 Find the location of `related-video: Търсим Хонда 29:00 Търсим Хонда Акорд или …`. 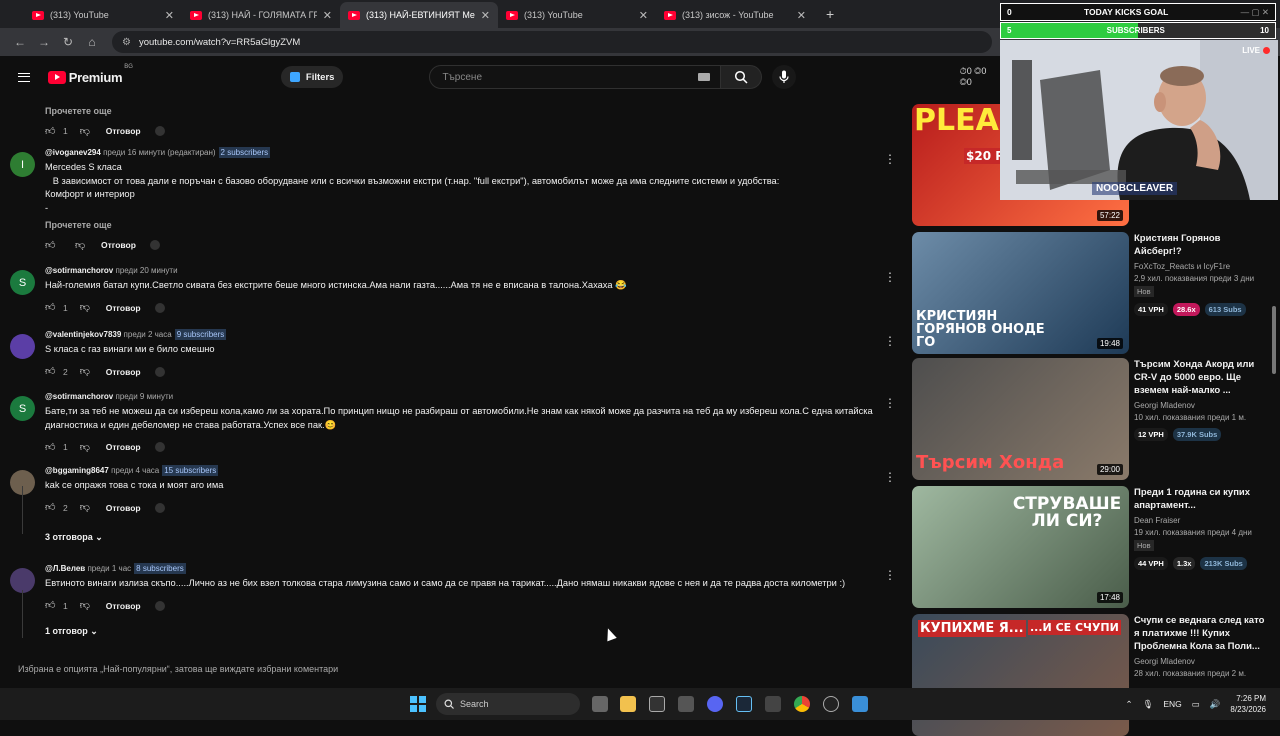

related-video: Търсим Хонда 29:00 Търсим Хонда Акорд или … is located at coordinates (1092, 419).